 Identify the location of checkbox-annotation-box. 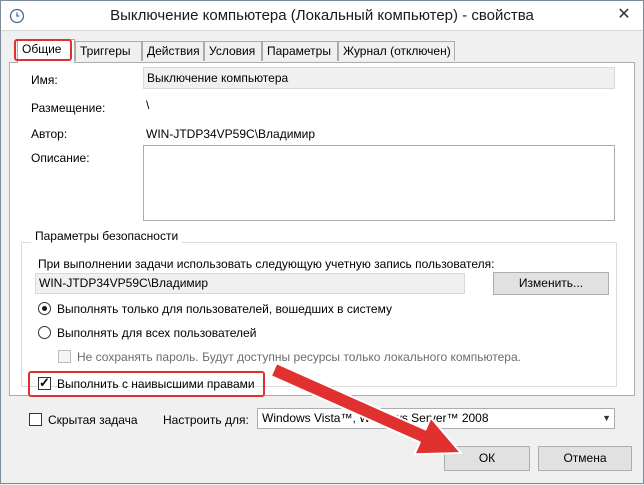
(146, 384).